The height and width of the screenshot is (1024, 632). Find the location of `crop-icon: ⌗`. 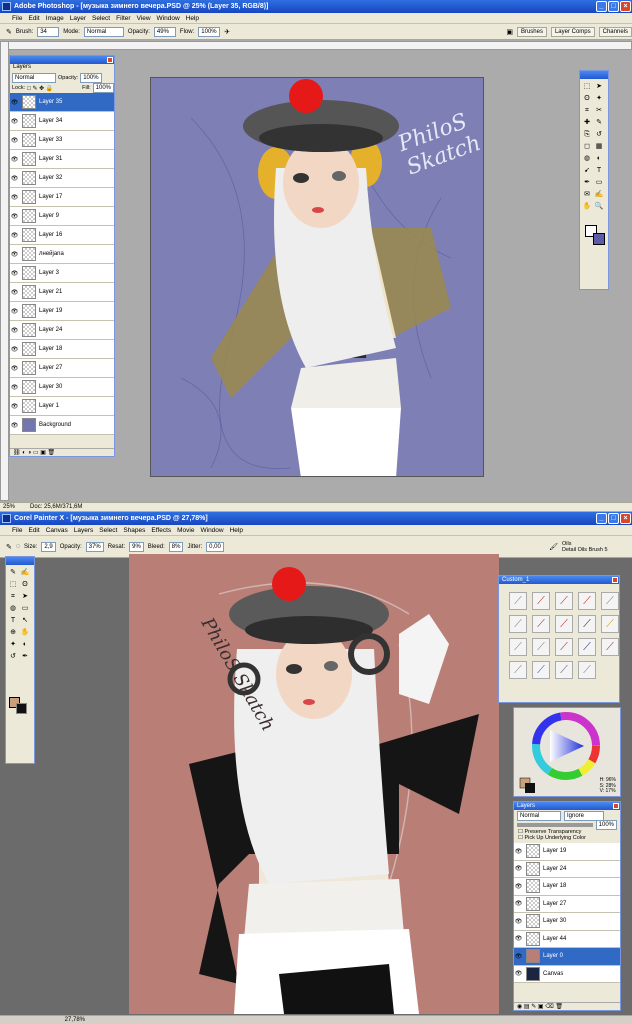

crop-icon: ⌗ is located at coordinates (13, 597).